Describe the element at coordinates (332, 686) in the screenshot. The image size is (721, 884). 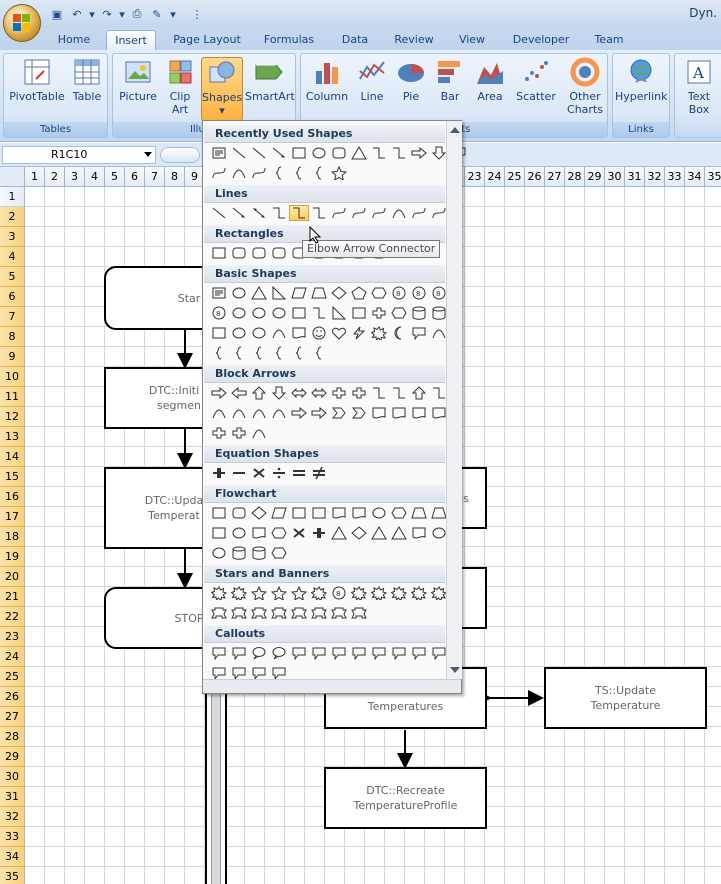
I see `gallery-resize-grip` at that location.